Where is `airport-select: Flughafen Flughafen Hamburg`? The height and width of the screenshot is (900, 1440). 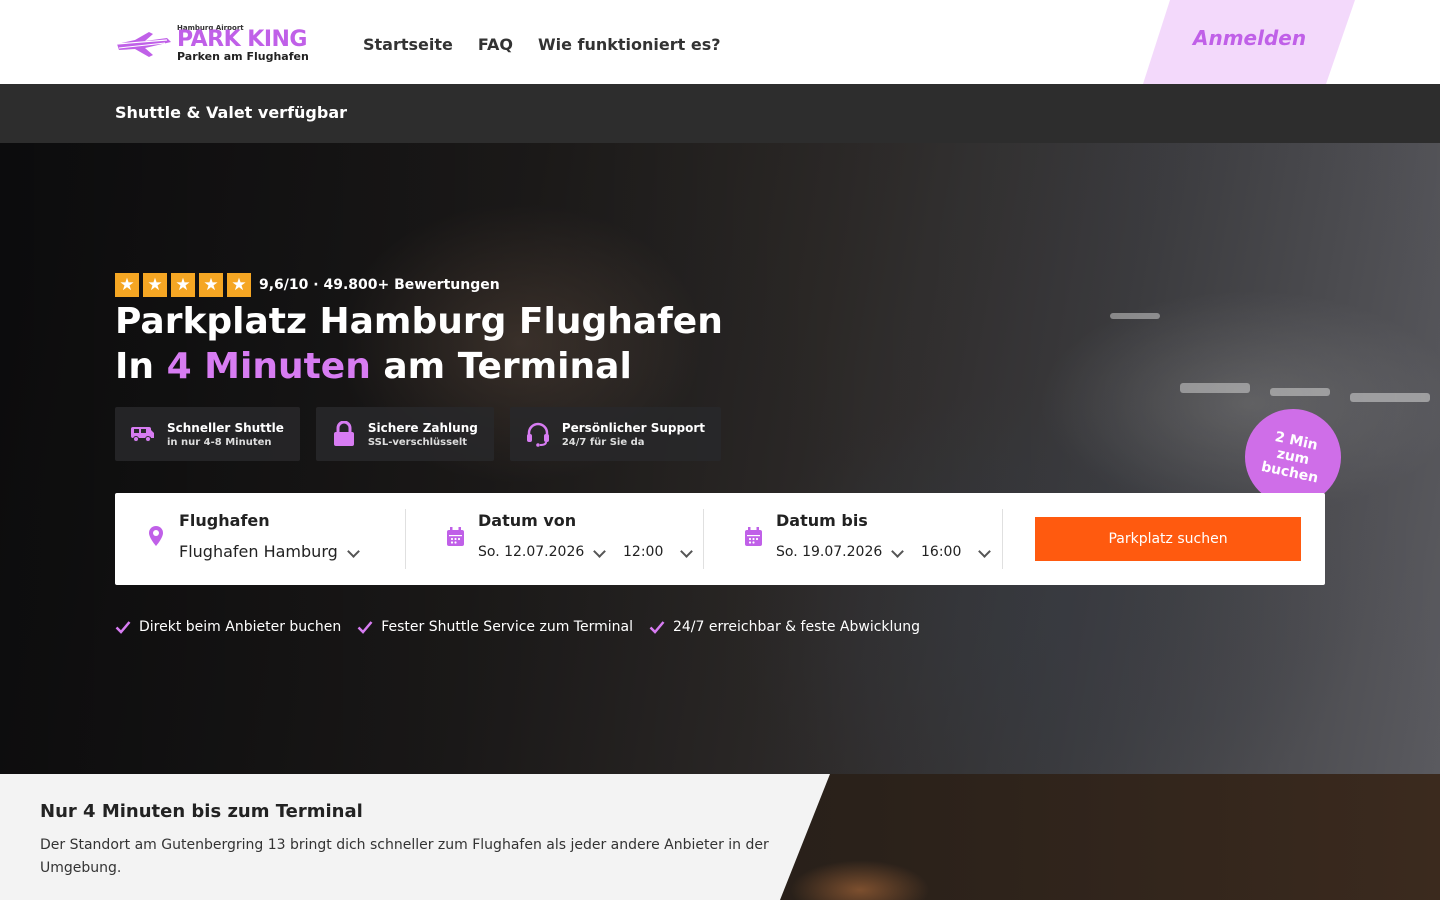 airport-select: Flughafen Flughafen Hamburg is located at coordinates (260, 539).